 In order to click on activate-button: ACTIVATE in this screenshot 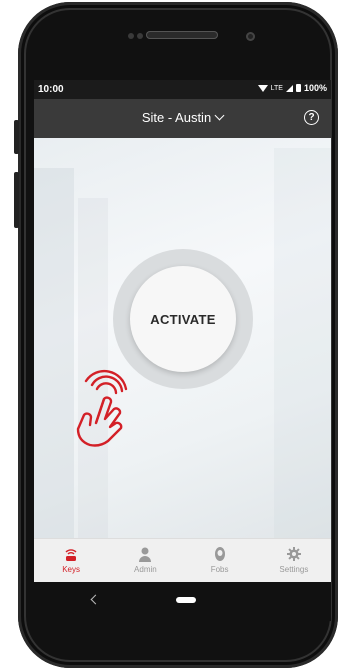, I will do `click(183, 319)`.